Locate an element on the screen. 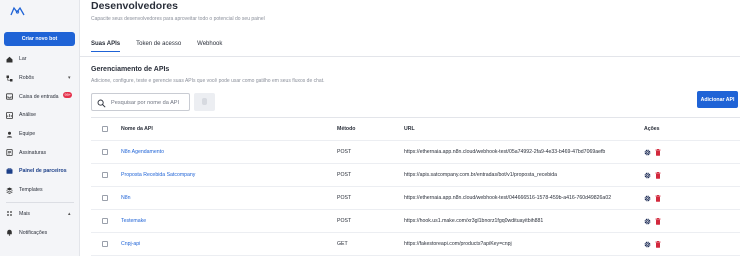  api-name-link: N8n is located at coordinates (126, 198).